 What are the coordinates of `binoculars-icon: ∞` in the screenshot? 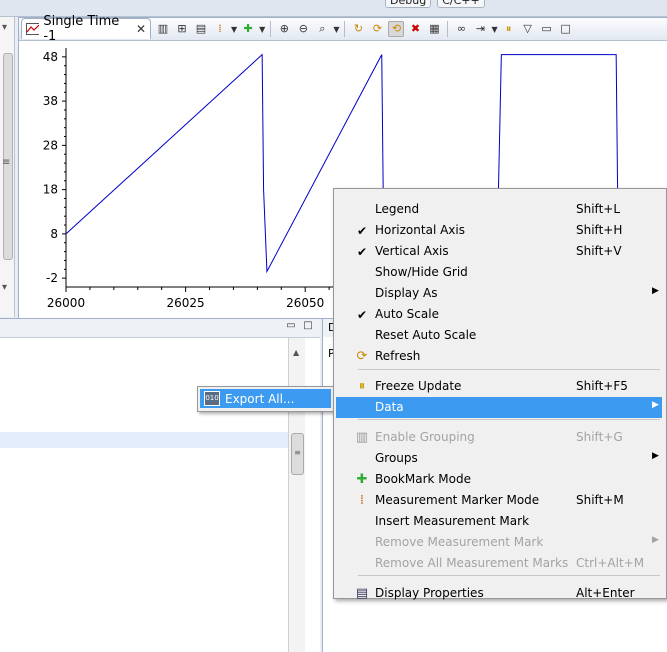 It's located at (461, 29).